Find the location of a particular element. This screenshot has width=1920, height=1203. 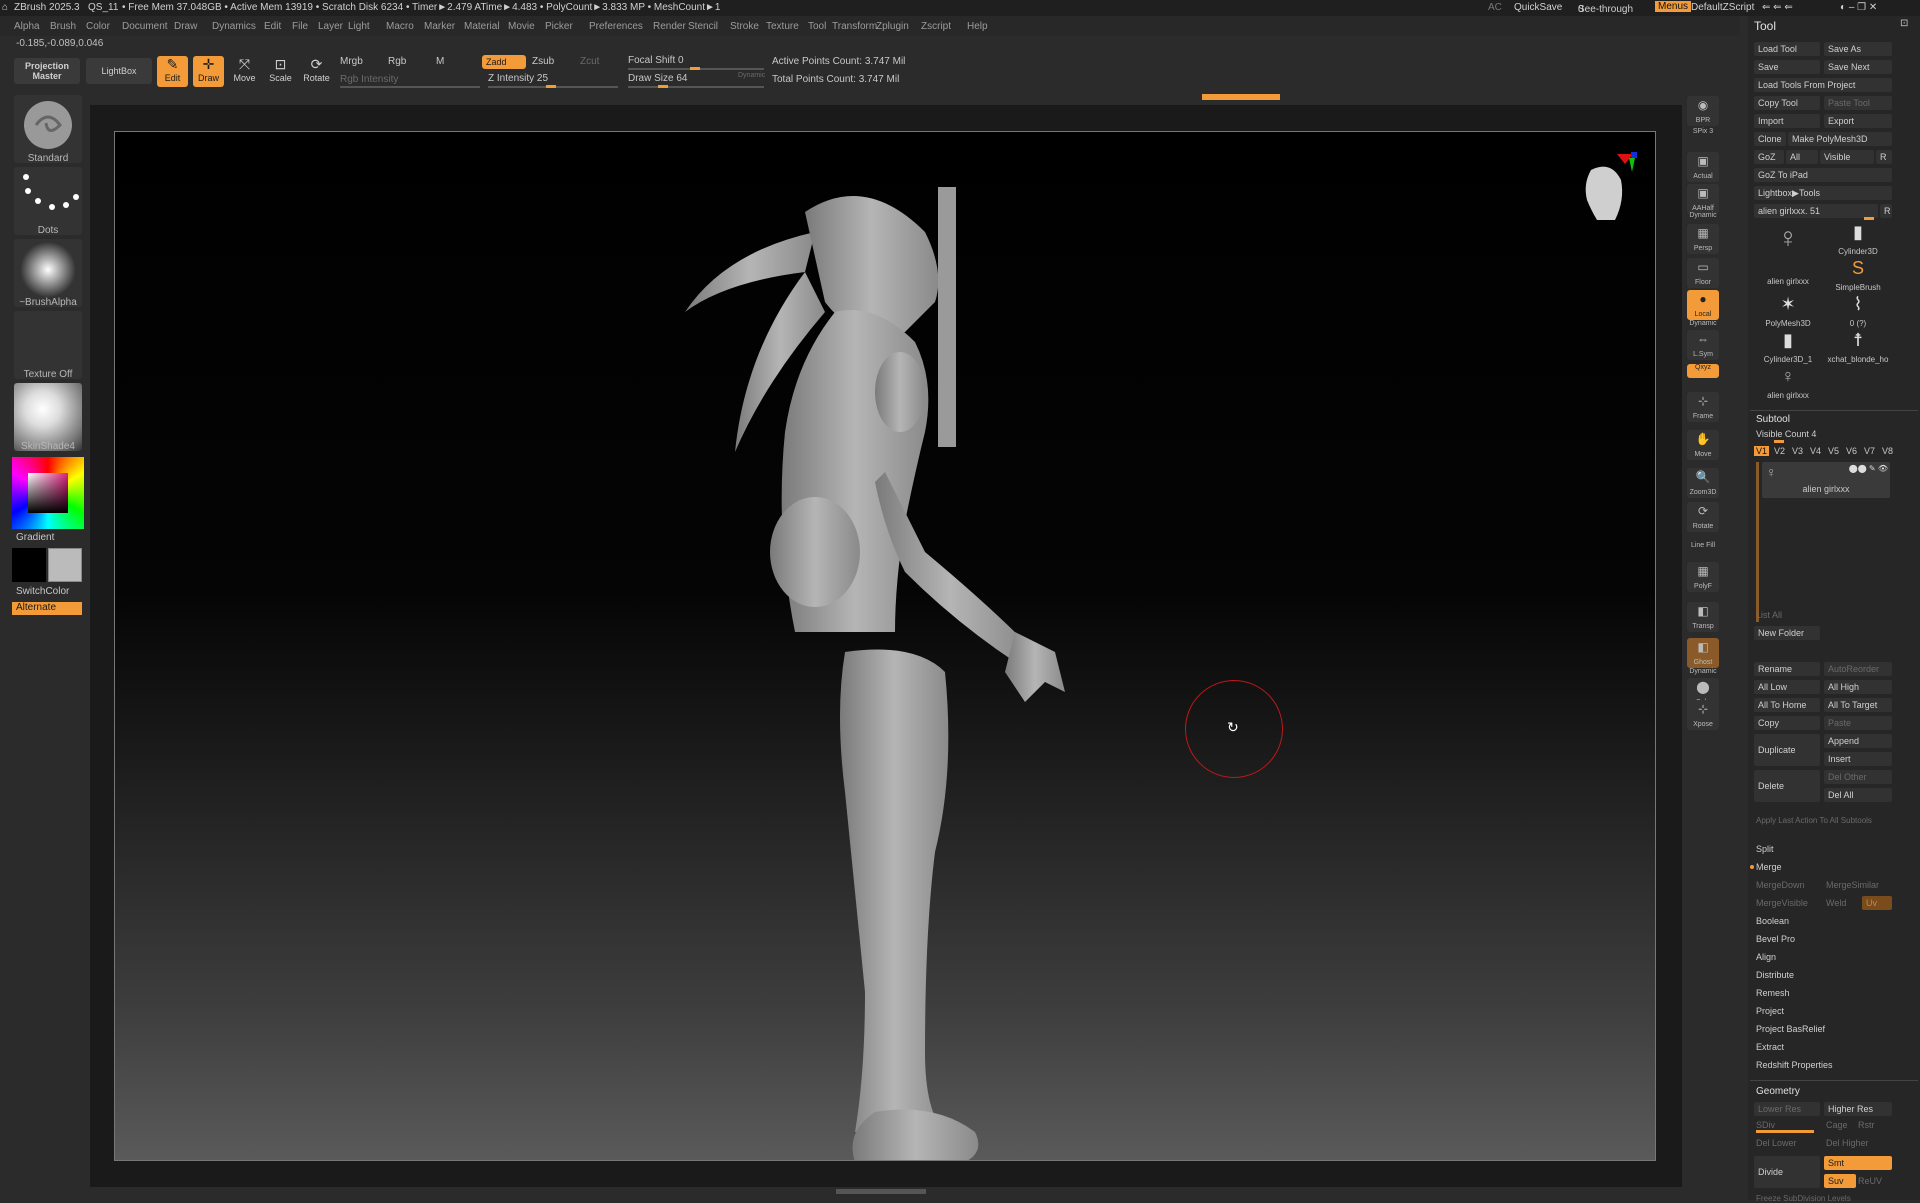

mrgb-button: Mrgb is located at coordinates (351, 61).